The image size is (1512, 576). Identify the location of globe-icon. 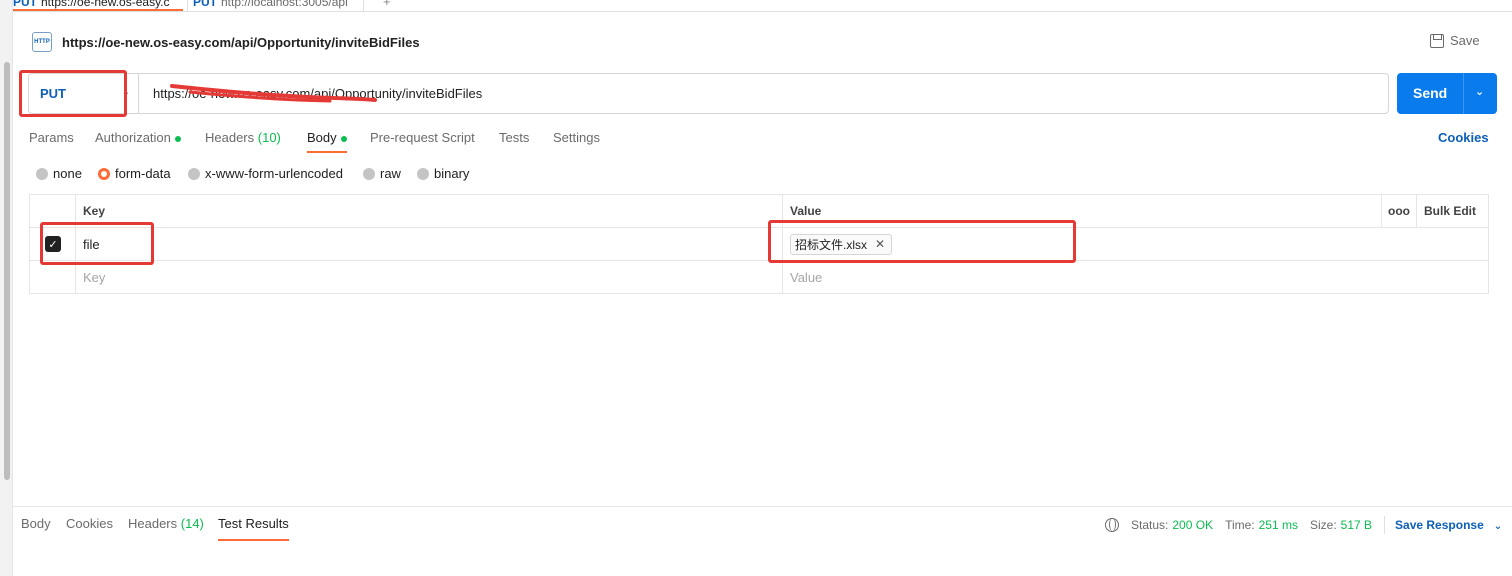
(1112, 525).